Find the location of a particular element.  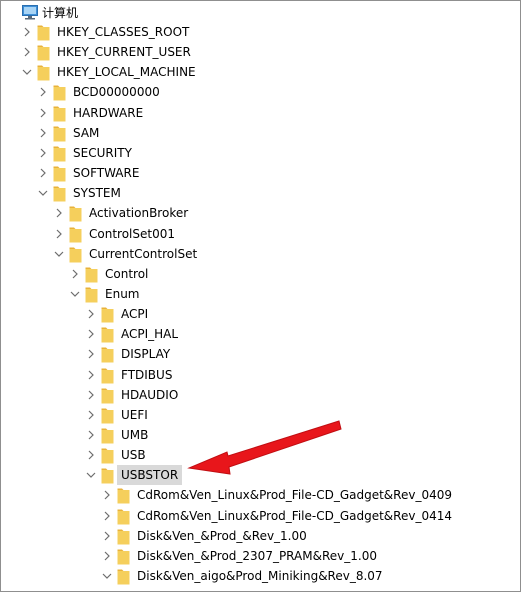

tree-item: Enum is located at coordinates (260, 294).